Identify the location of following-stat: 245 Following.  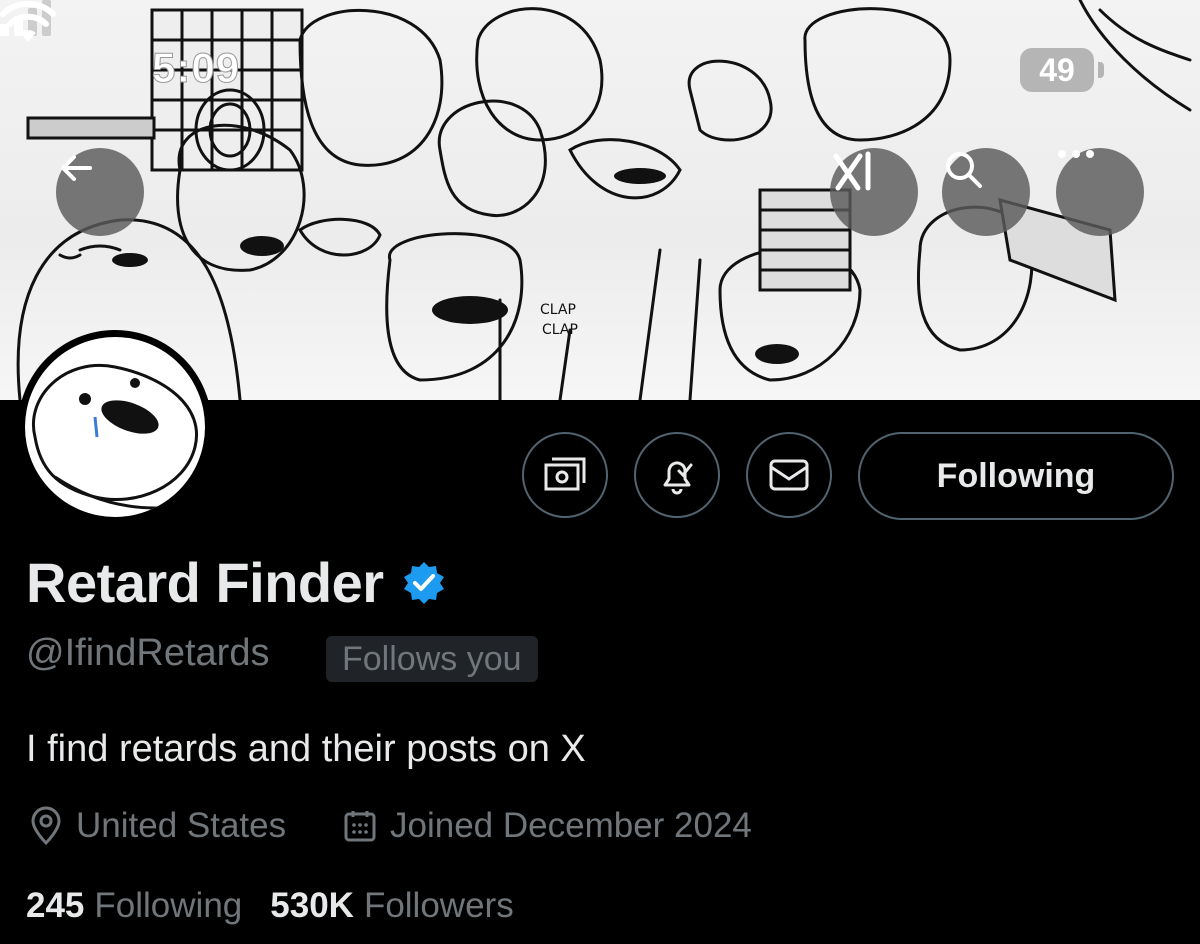
(134, 906).